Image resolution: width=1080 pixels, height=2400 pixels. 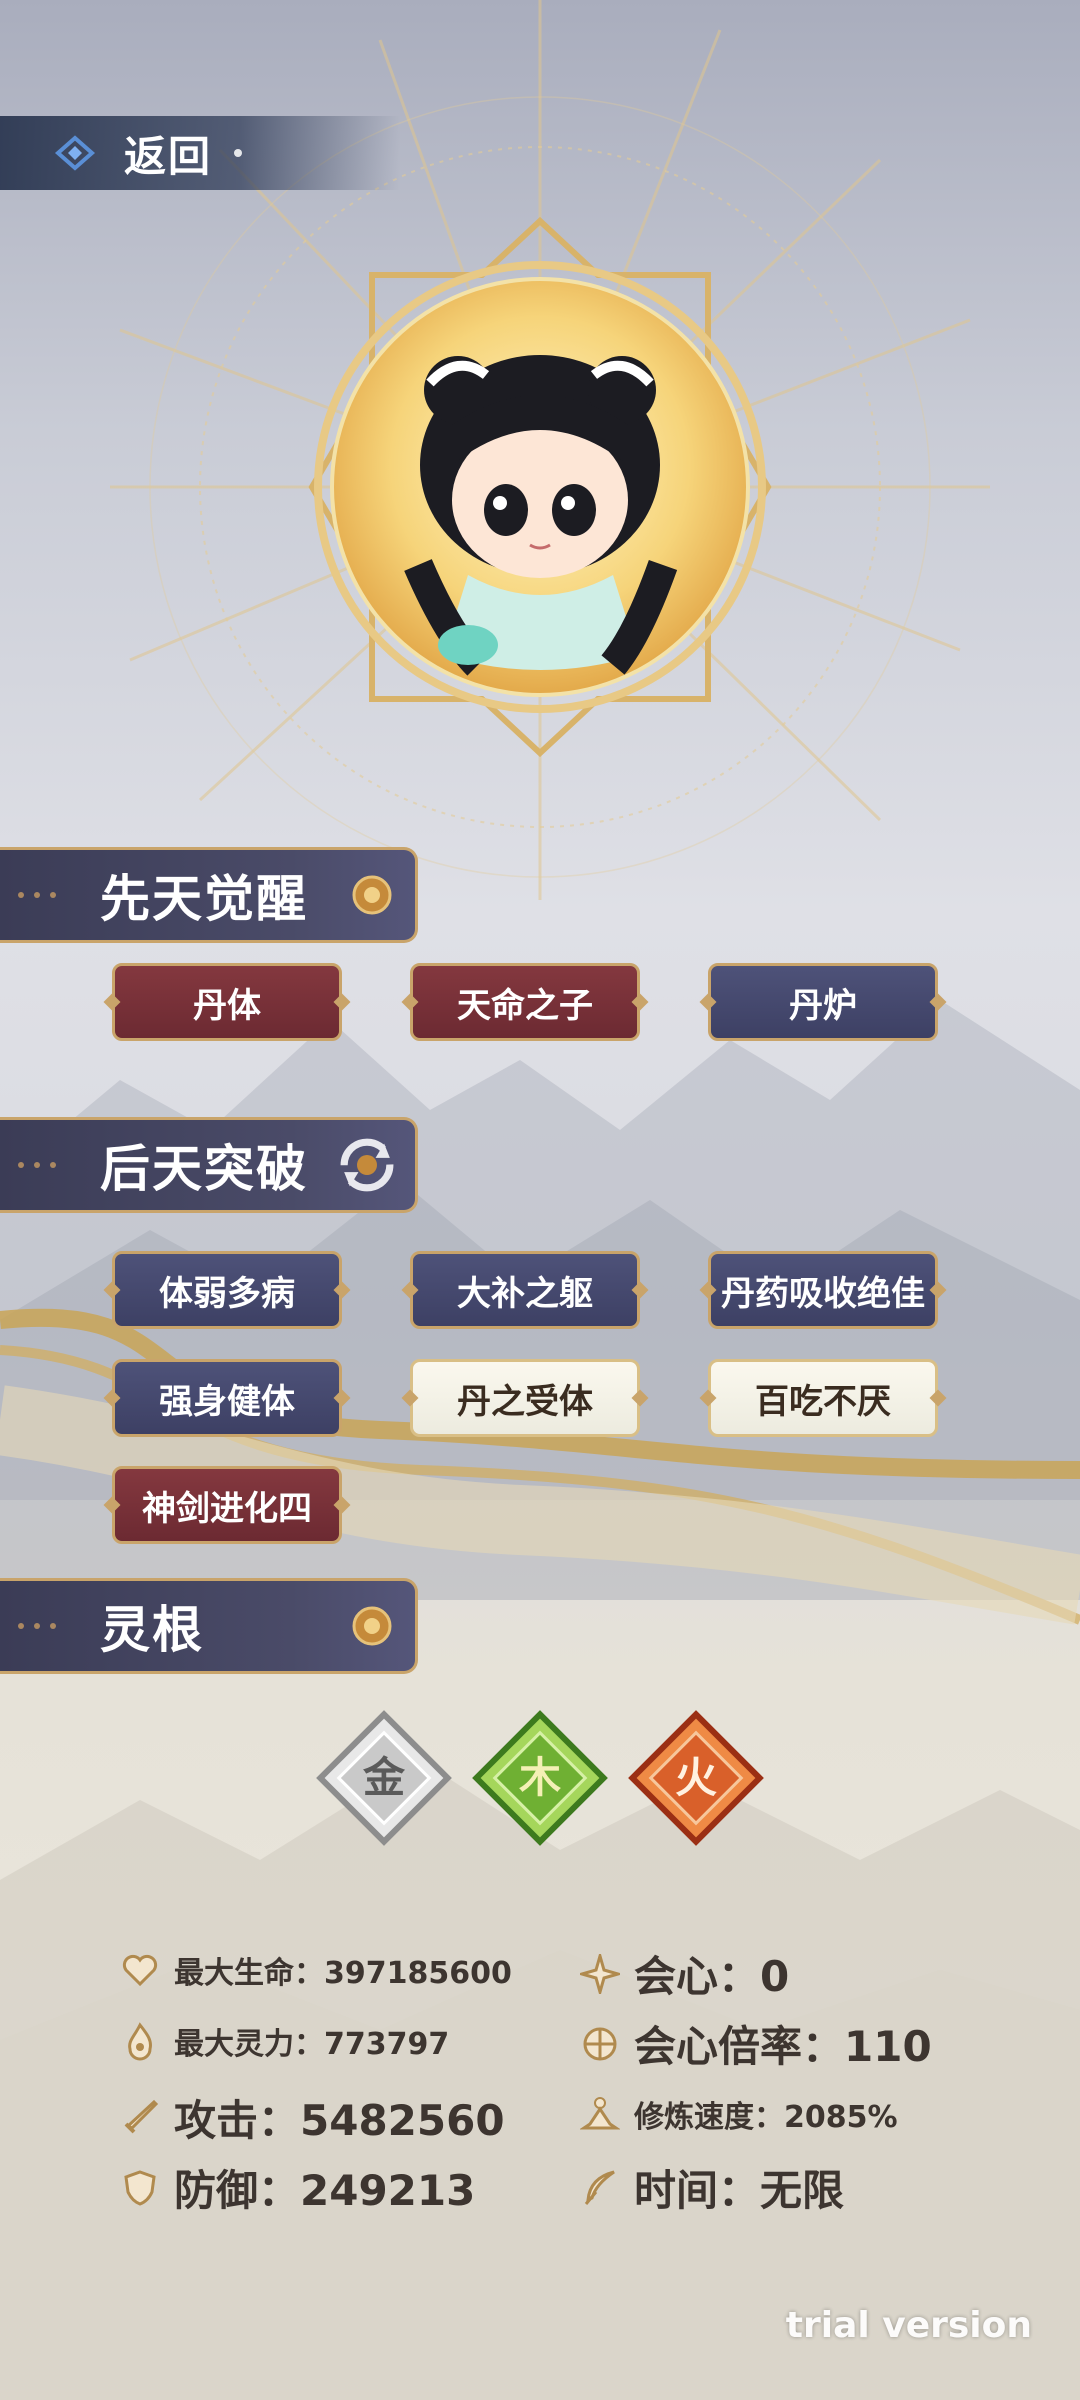 I want to click on burst-icon, so click(x=600, y=1973).